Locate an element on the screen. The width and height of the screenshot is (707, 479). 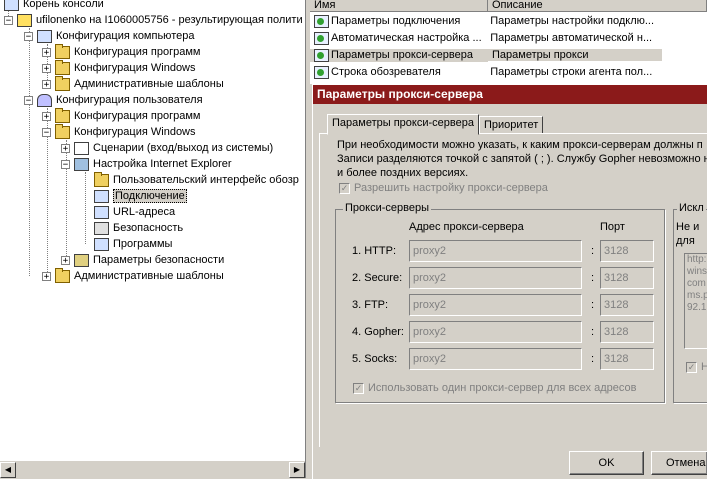
secure-address-input: proxy2 is located at coordinates (495, 278).